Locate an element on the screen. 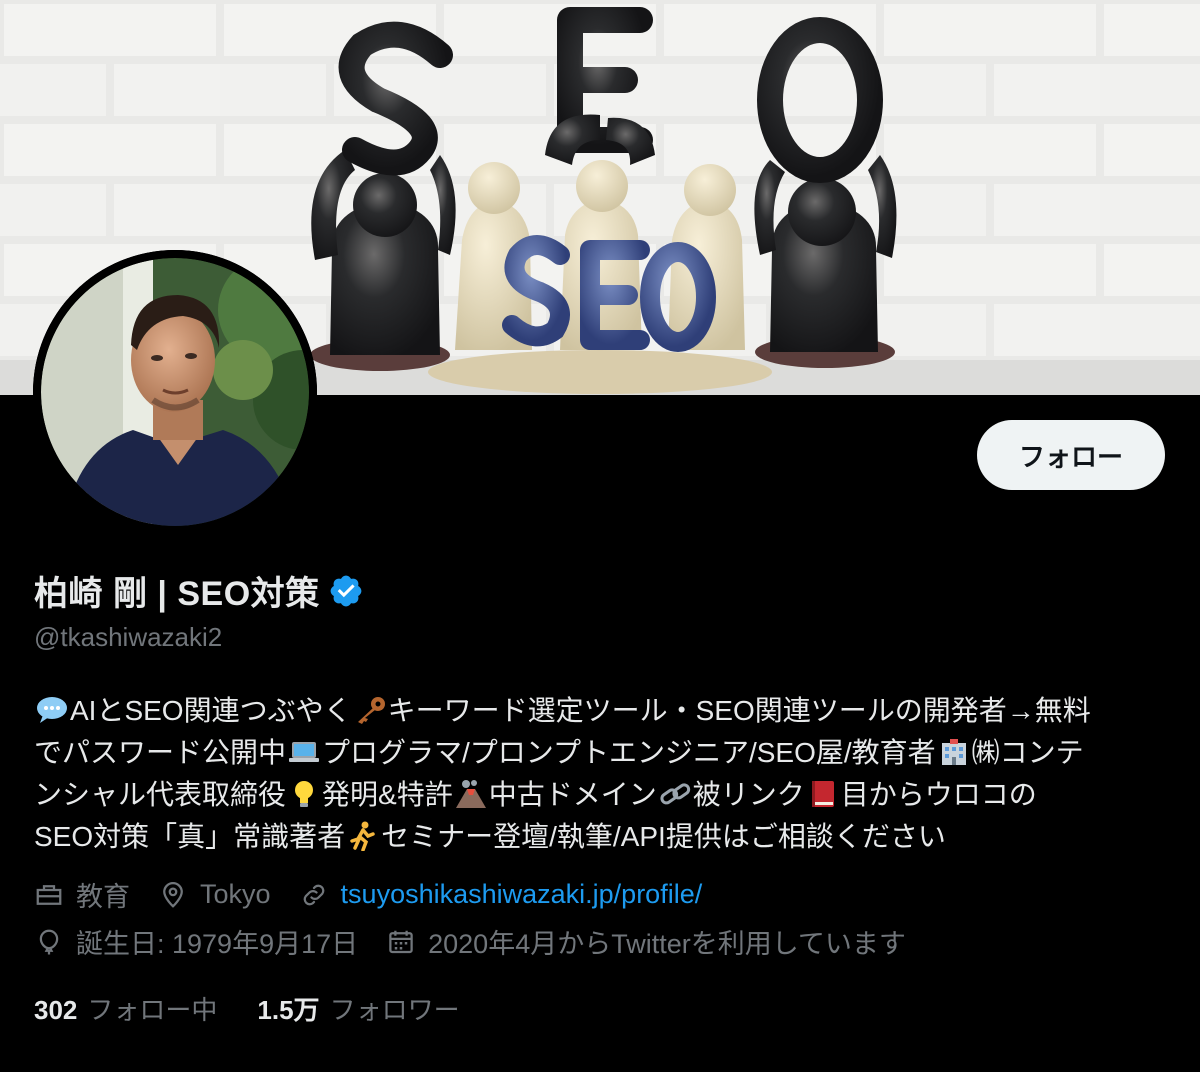  bio-text: 中古ドメイン is located at coordinates (572, 794).